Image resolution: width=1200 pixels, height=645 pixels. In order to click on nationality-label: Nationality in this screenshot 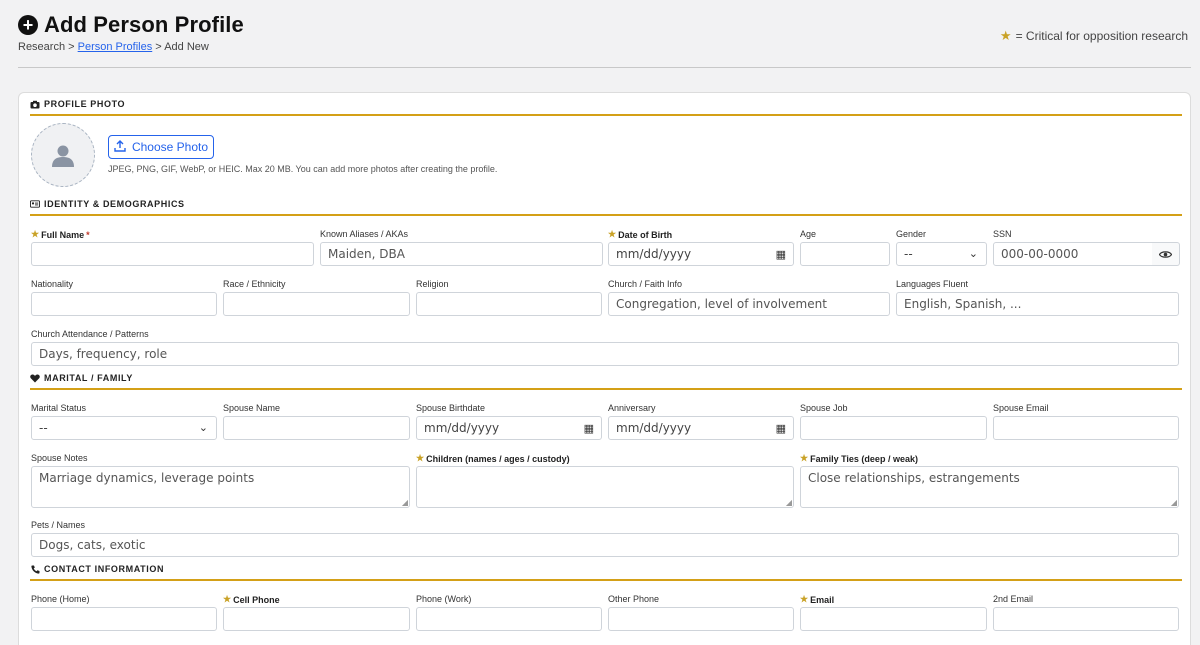, I will do `click(52, 284)`.